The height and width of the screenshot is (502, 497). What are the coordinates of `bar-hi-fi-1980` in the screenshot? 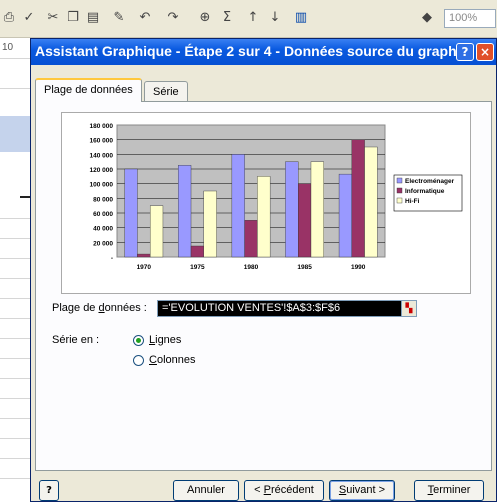 It's located at (264, 217).